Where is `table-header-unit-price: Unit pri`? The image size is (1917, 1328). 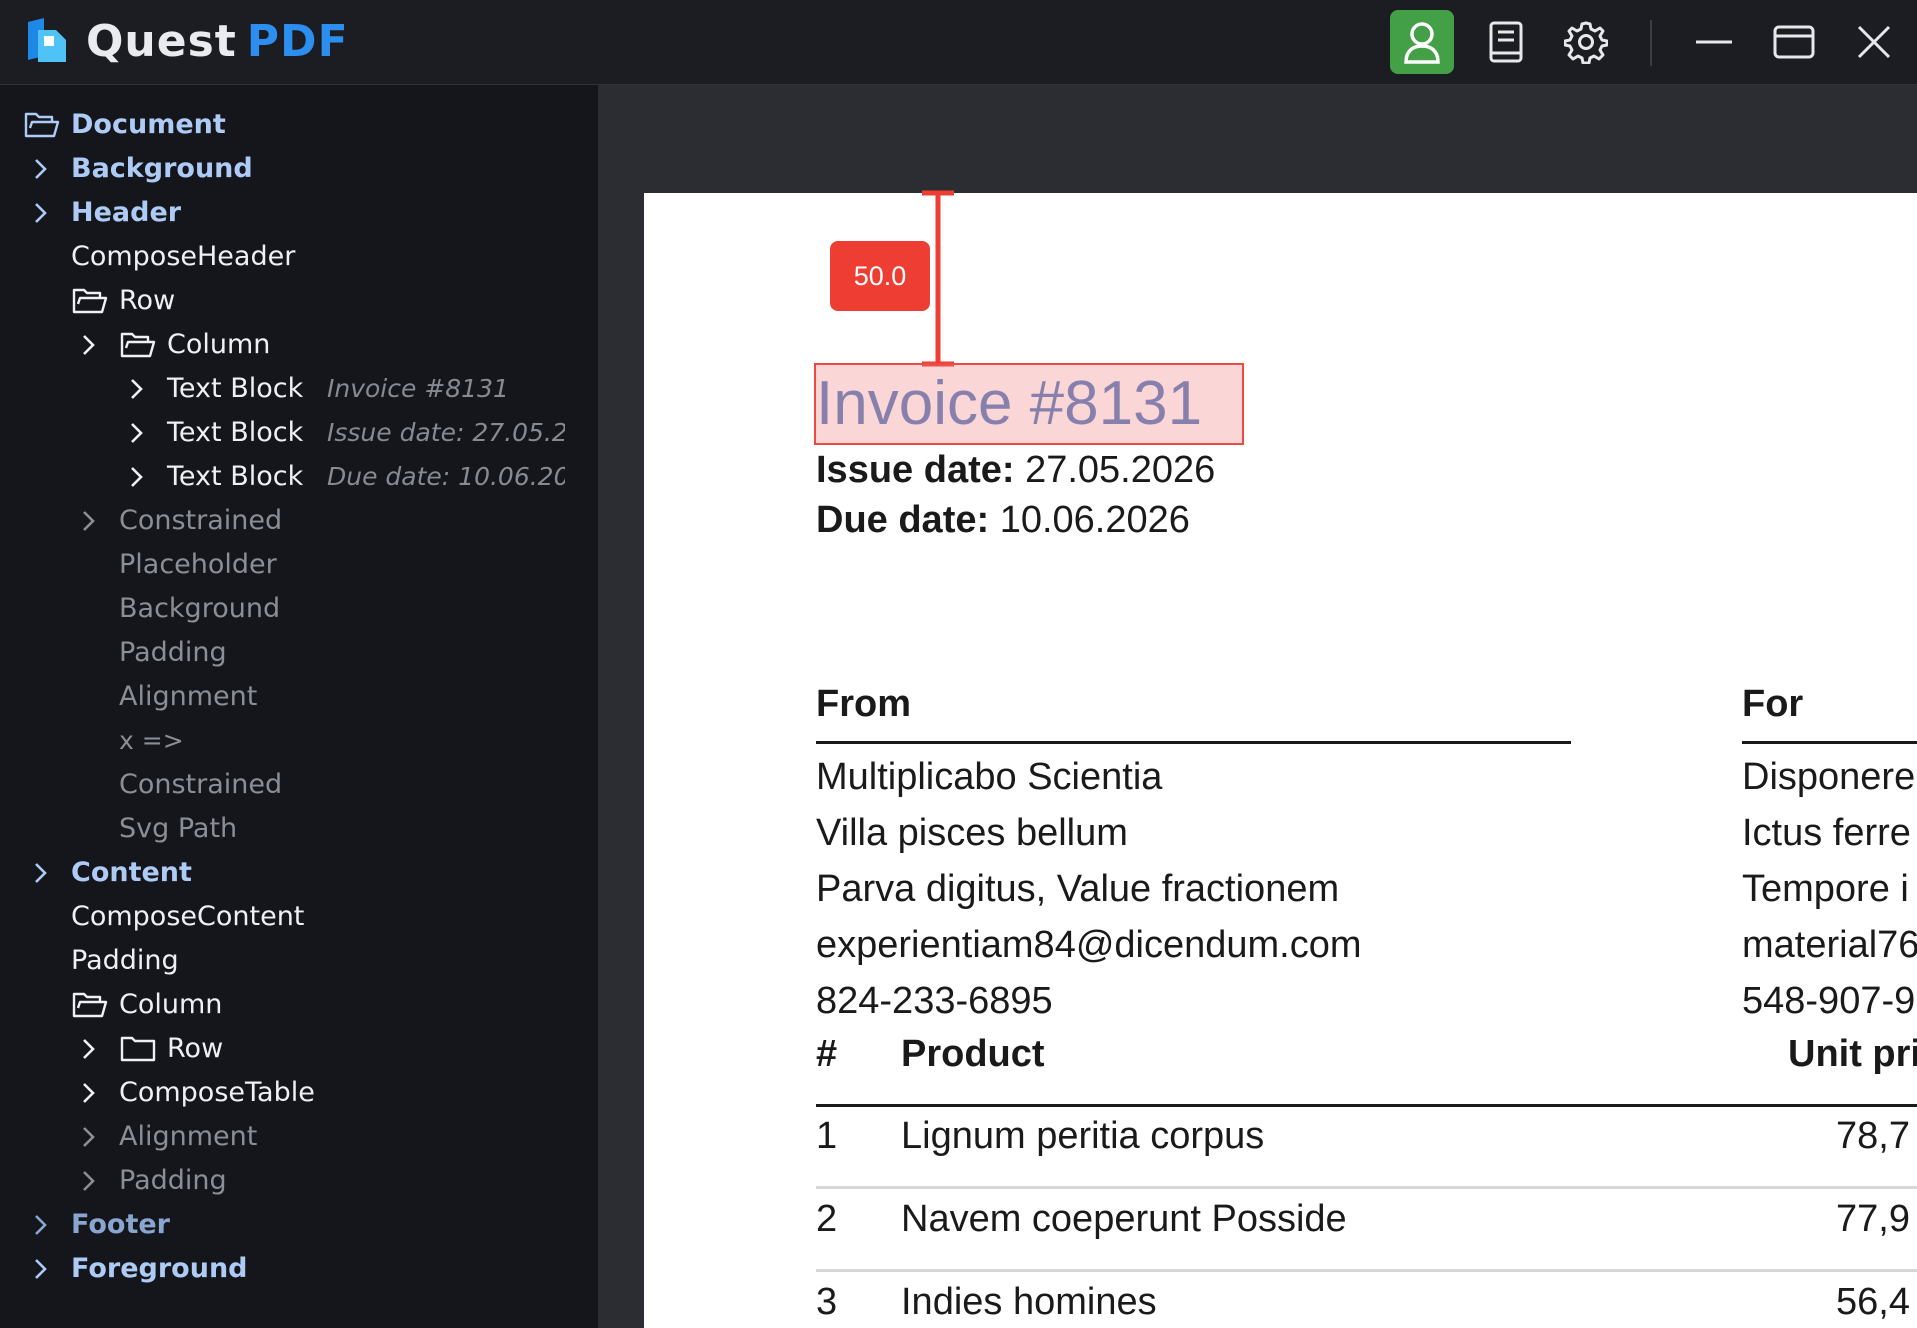
table-header-unit-price: Unit pri is located at coordinates (1852, 1054).